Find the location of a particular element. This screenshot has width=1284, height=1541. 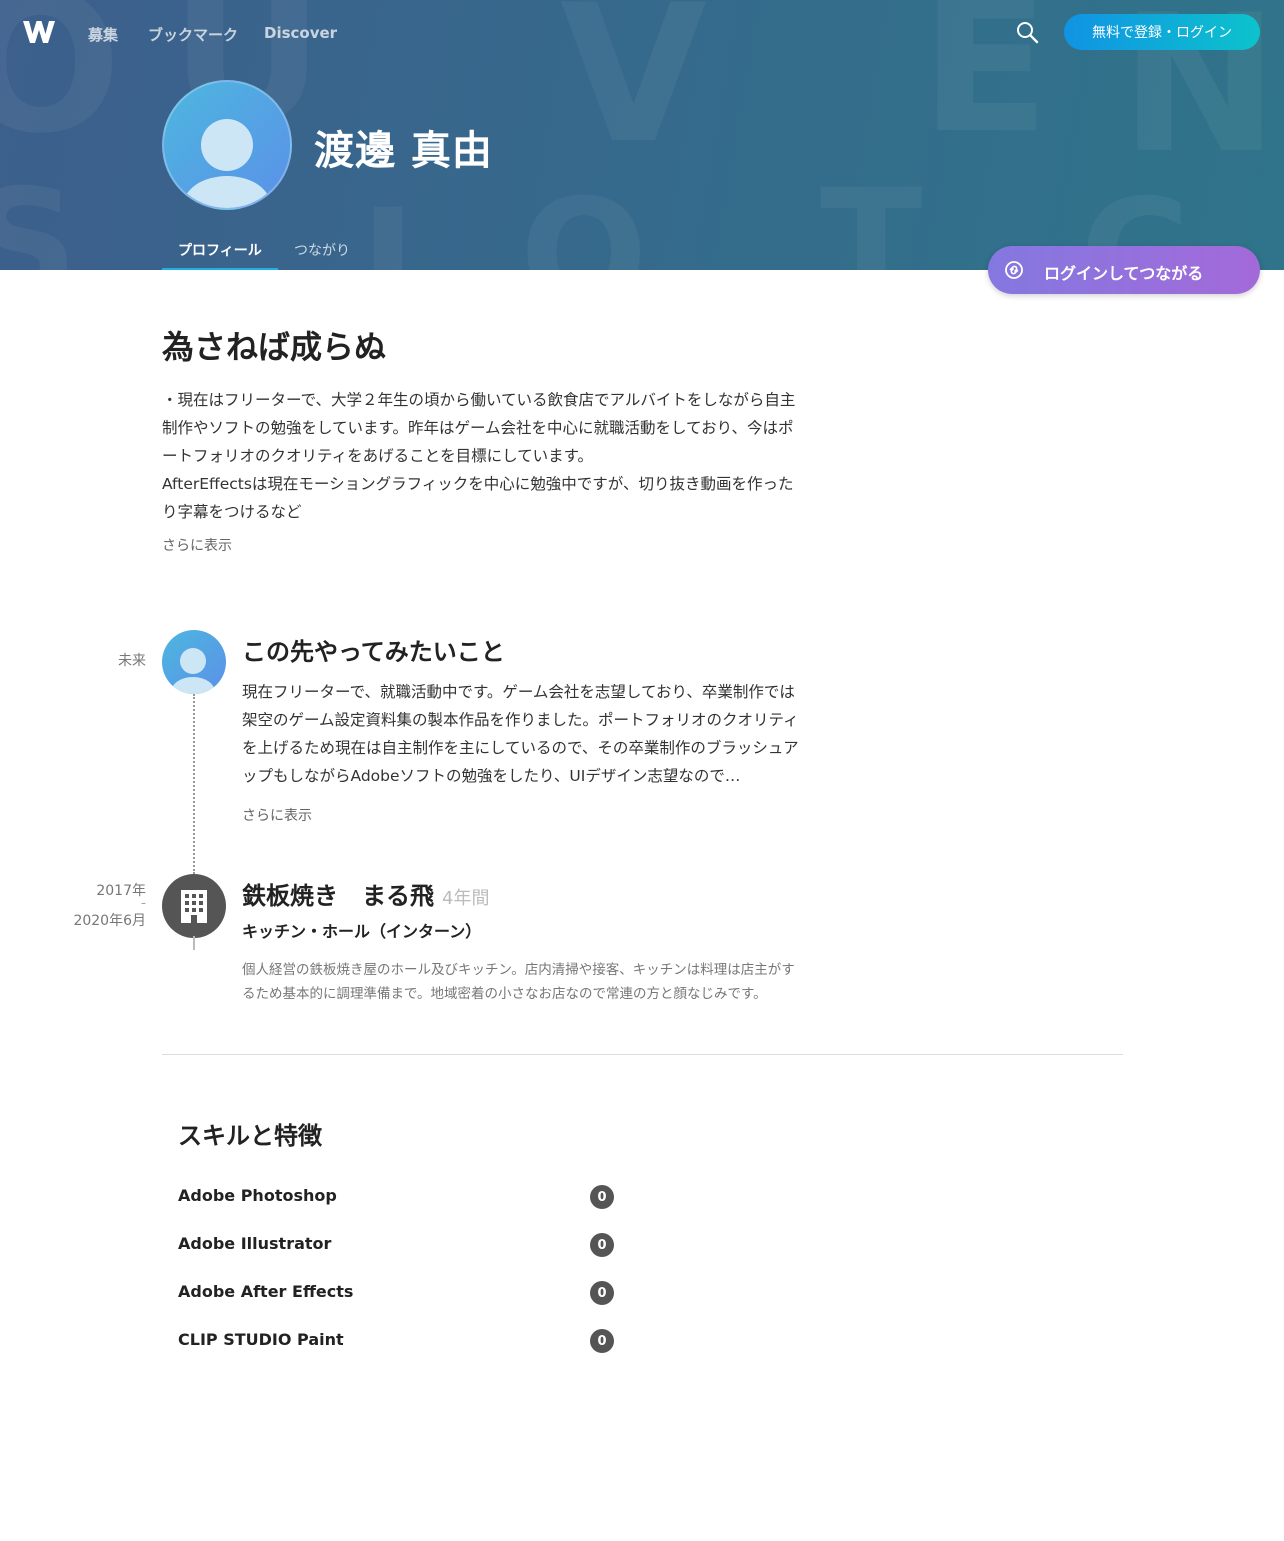

section-divider is located at coordinates (642, 1054).